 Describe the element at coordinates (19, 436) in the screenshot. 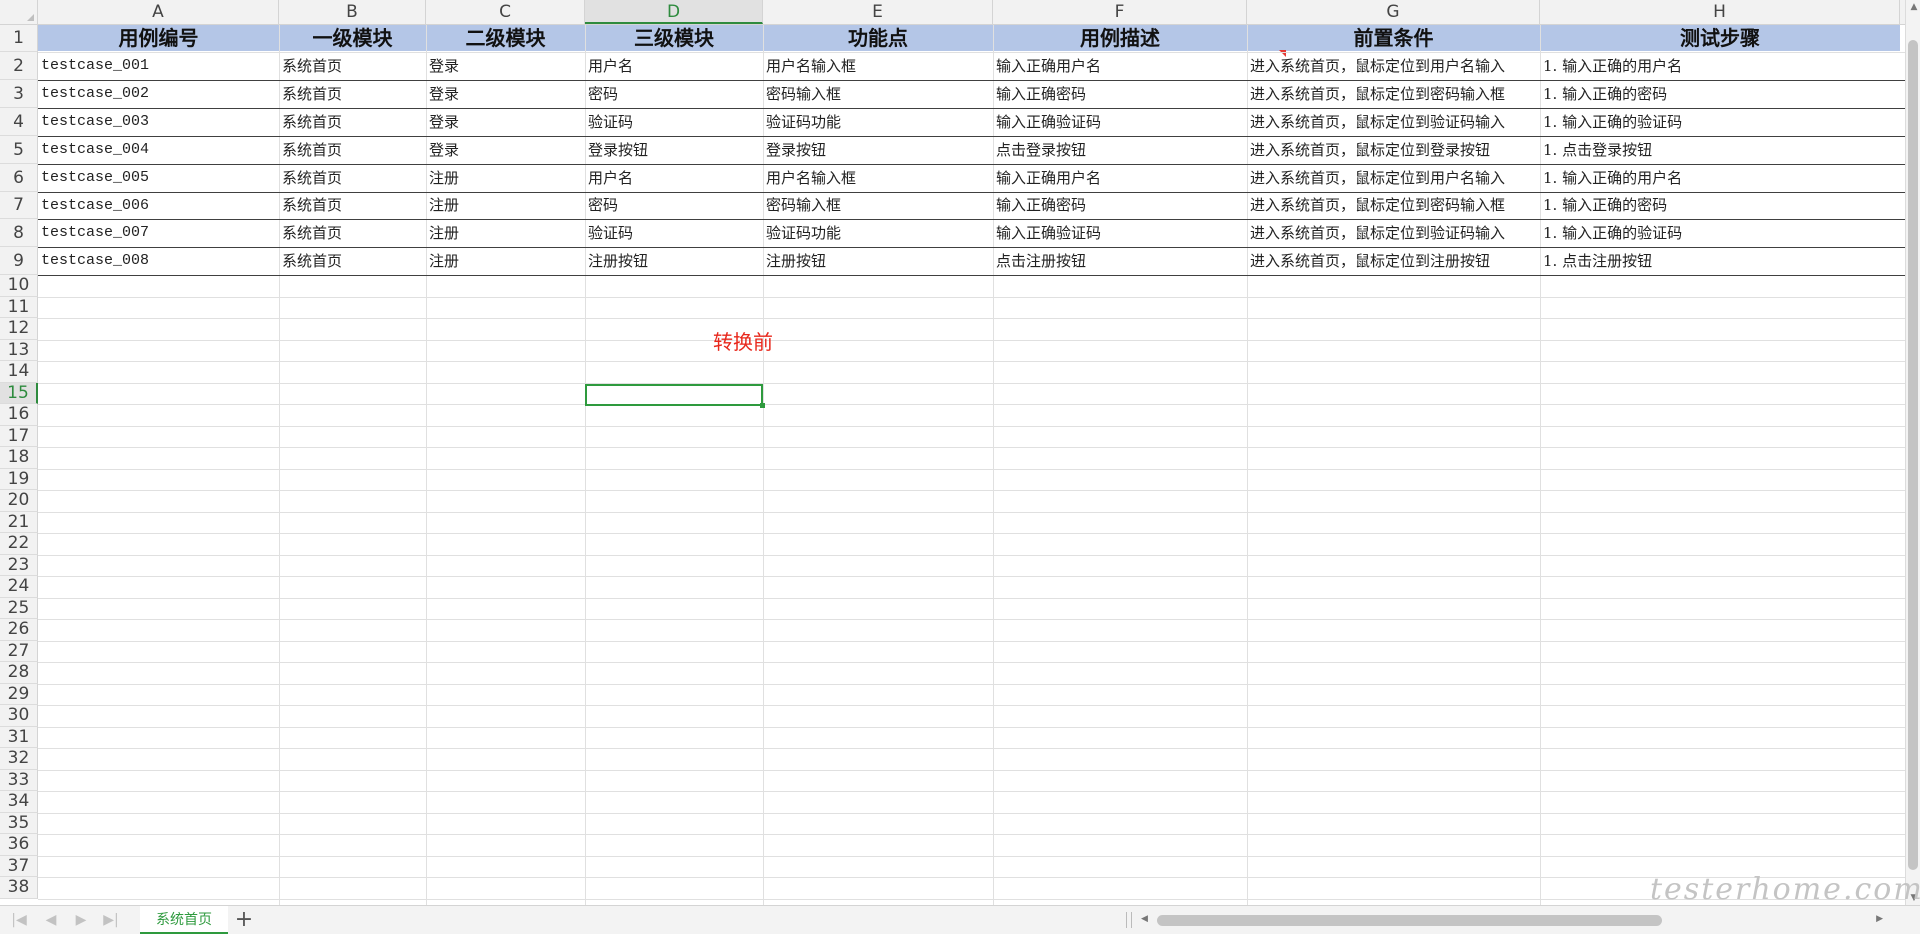

I see `row-header-17: 17` at that location.